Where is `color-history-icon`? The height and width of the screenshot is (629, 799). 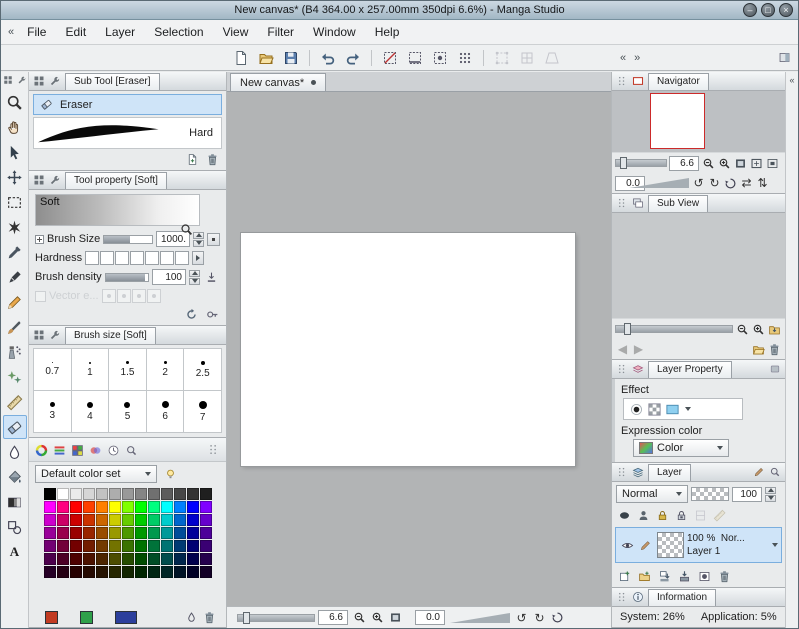
color-history-icon is located at coordinates (113, 450).